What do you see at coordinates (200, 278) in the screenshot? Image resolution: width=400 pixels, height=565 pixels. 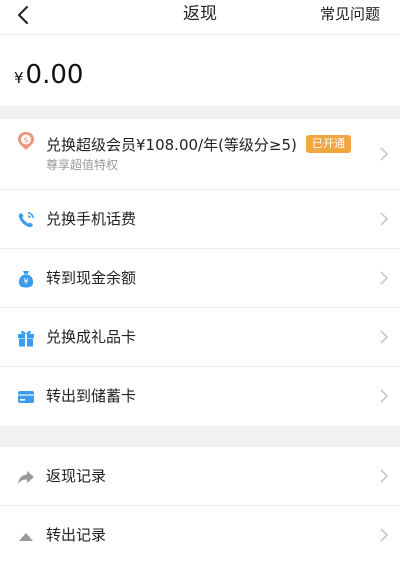 I see `menu-item-cash-balance: ¥ 转到现金余额` at bounding box center [200, 278].